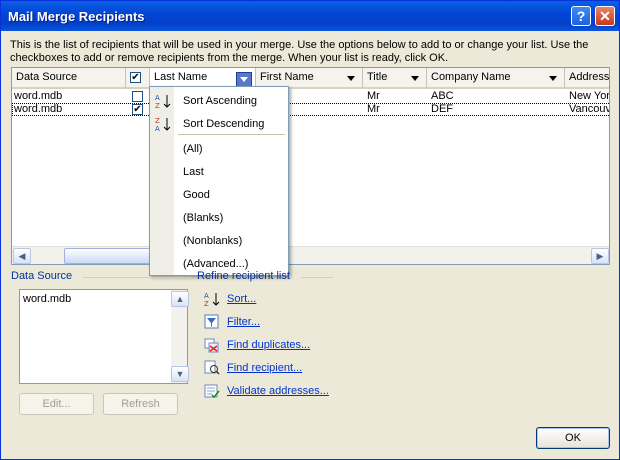 The height and width of the screenshot is (460, 620). I want to click on column-header-label: Data Source, so click(47, 77).